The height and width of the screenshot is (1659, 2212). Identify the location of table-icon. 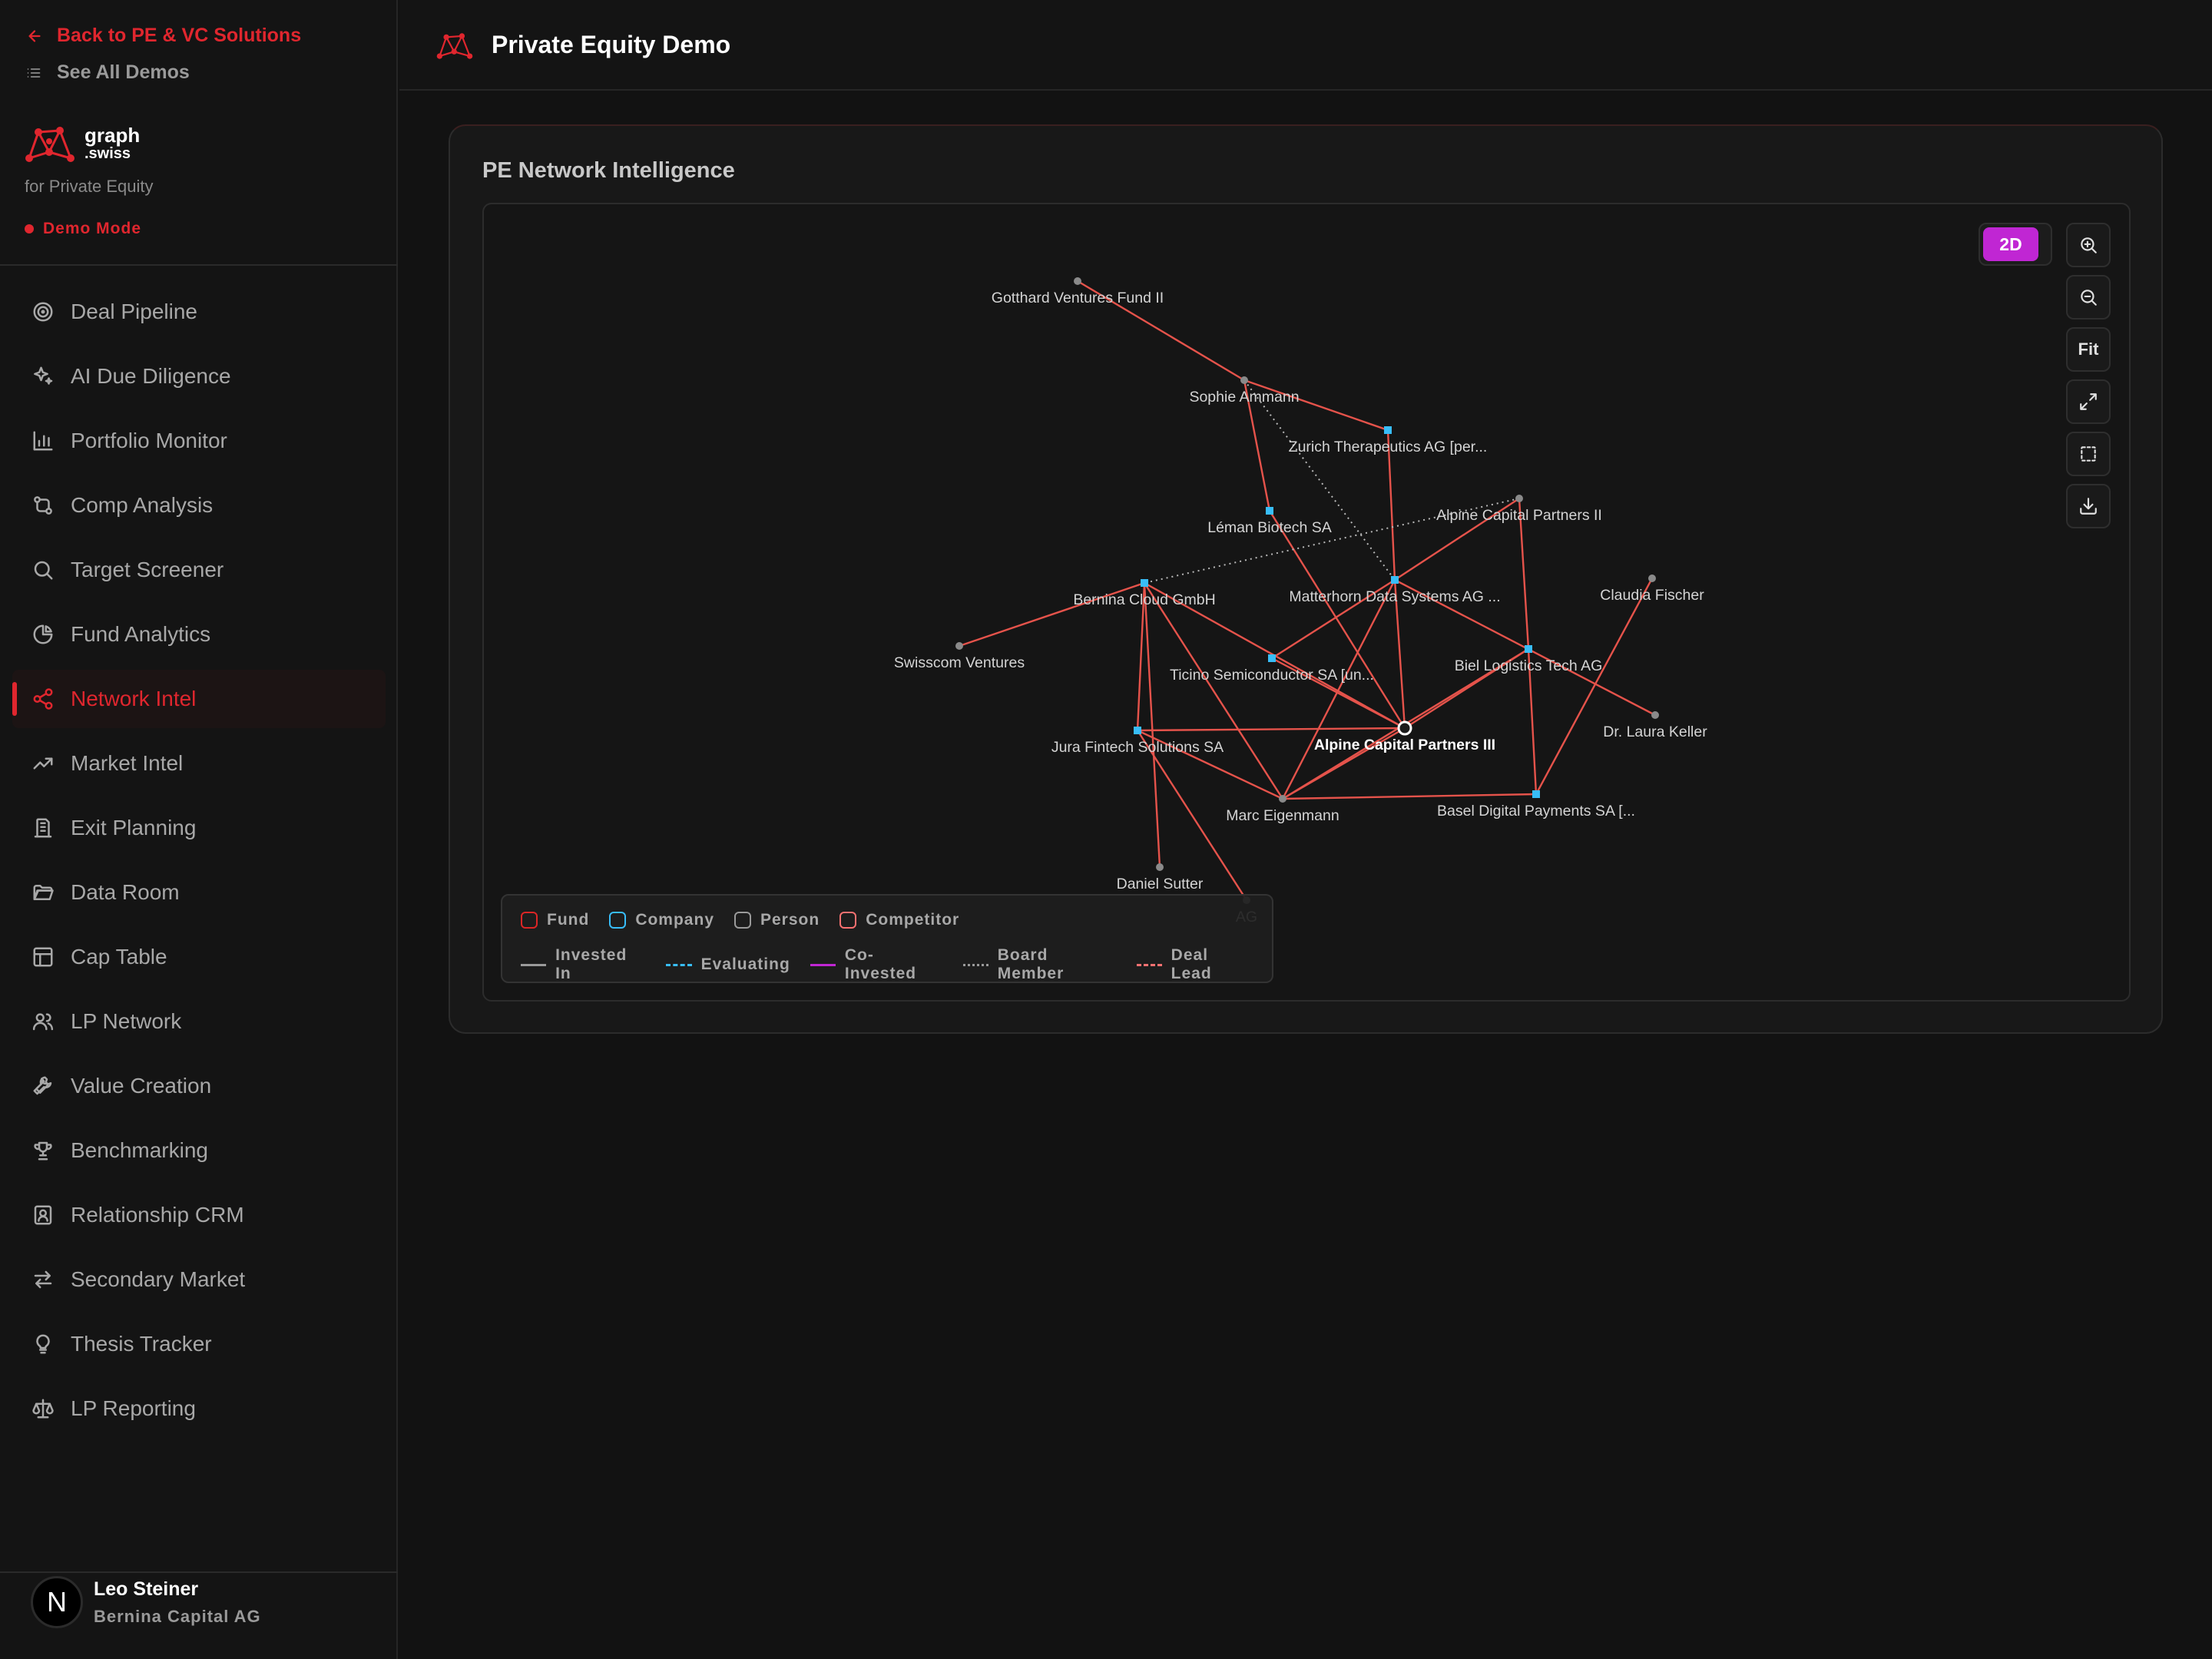
(43, 957).